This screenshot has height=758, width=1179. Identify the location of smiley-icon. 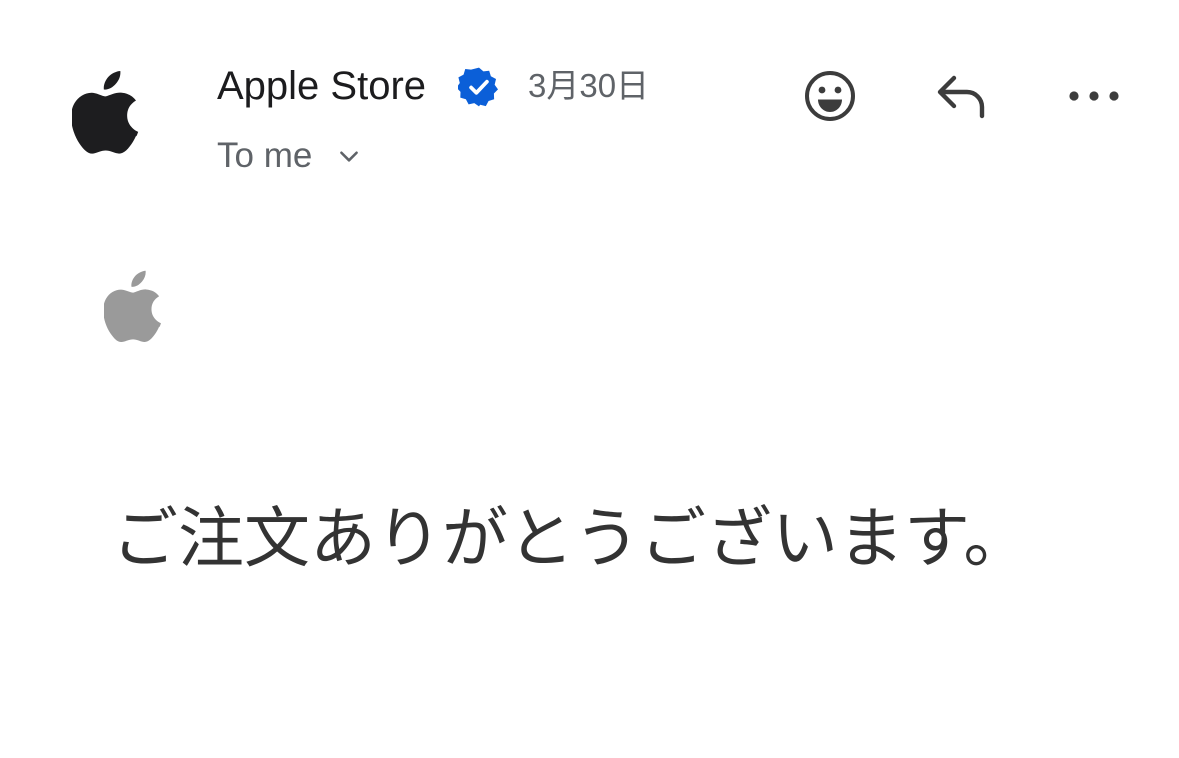
(830, 96).